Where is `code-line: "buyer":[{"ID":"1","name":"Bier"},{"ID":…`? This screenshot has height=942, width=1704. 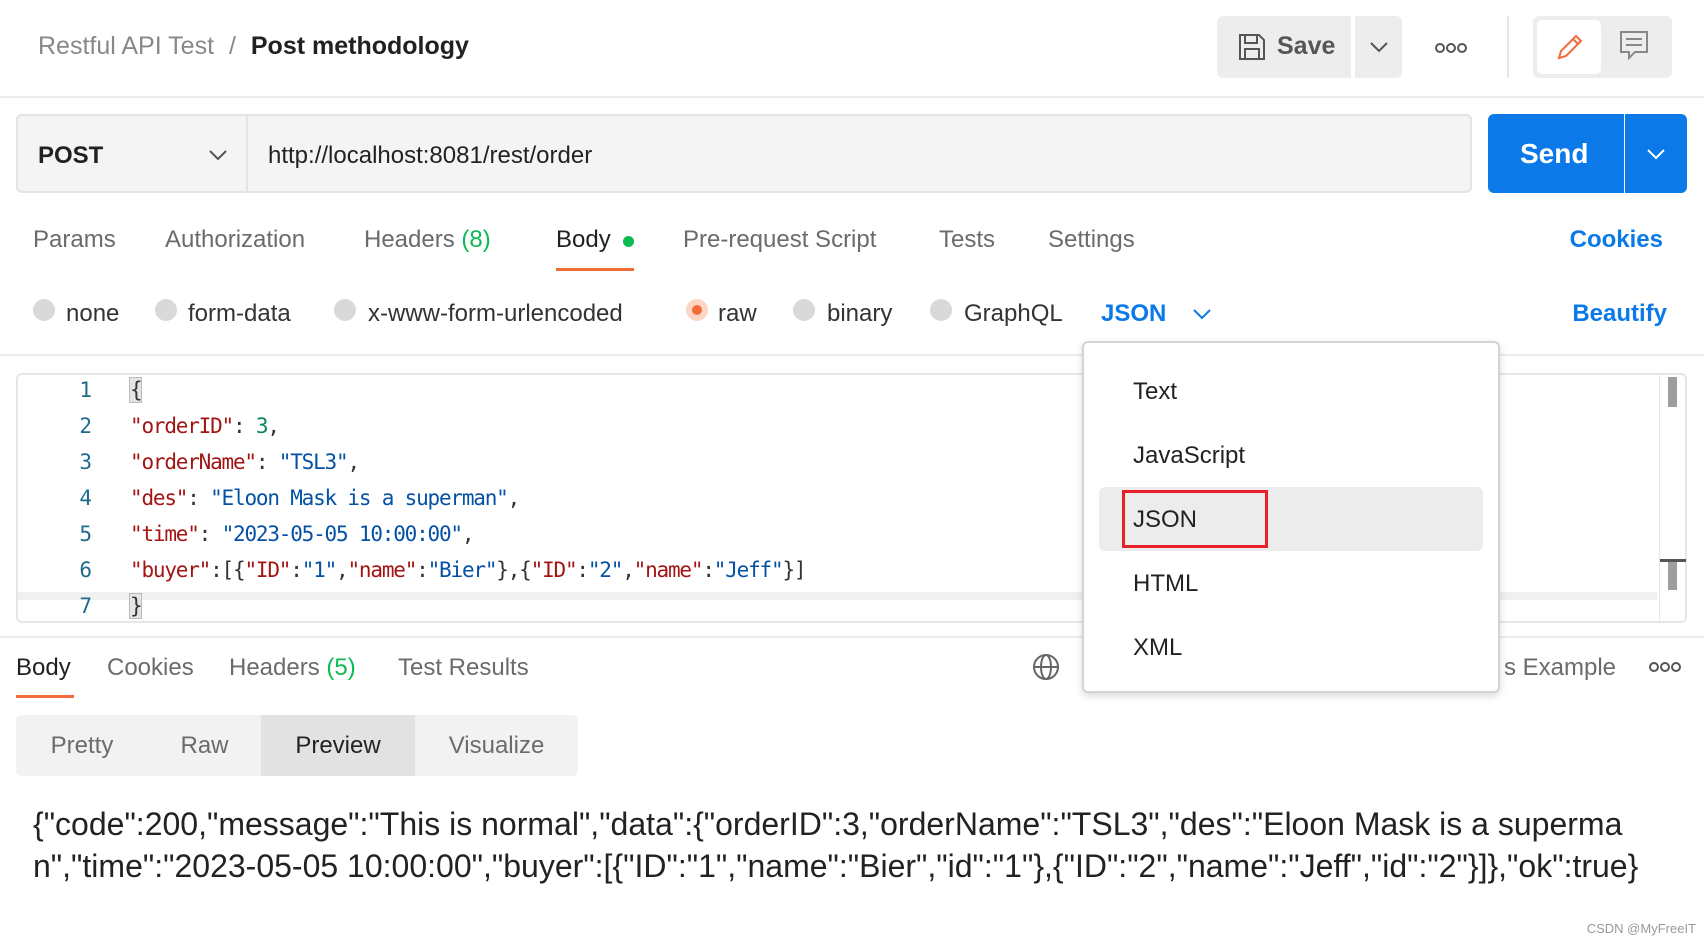 code-line: "buyer":[{"ID":"1","name":"Bier"},{"ID":… is located at coordinates (468, 570).